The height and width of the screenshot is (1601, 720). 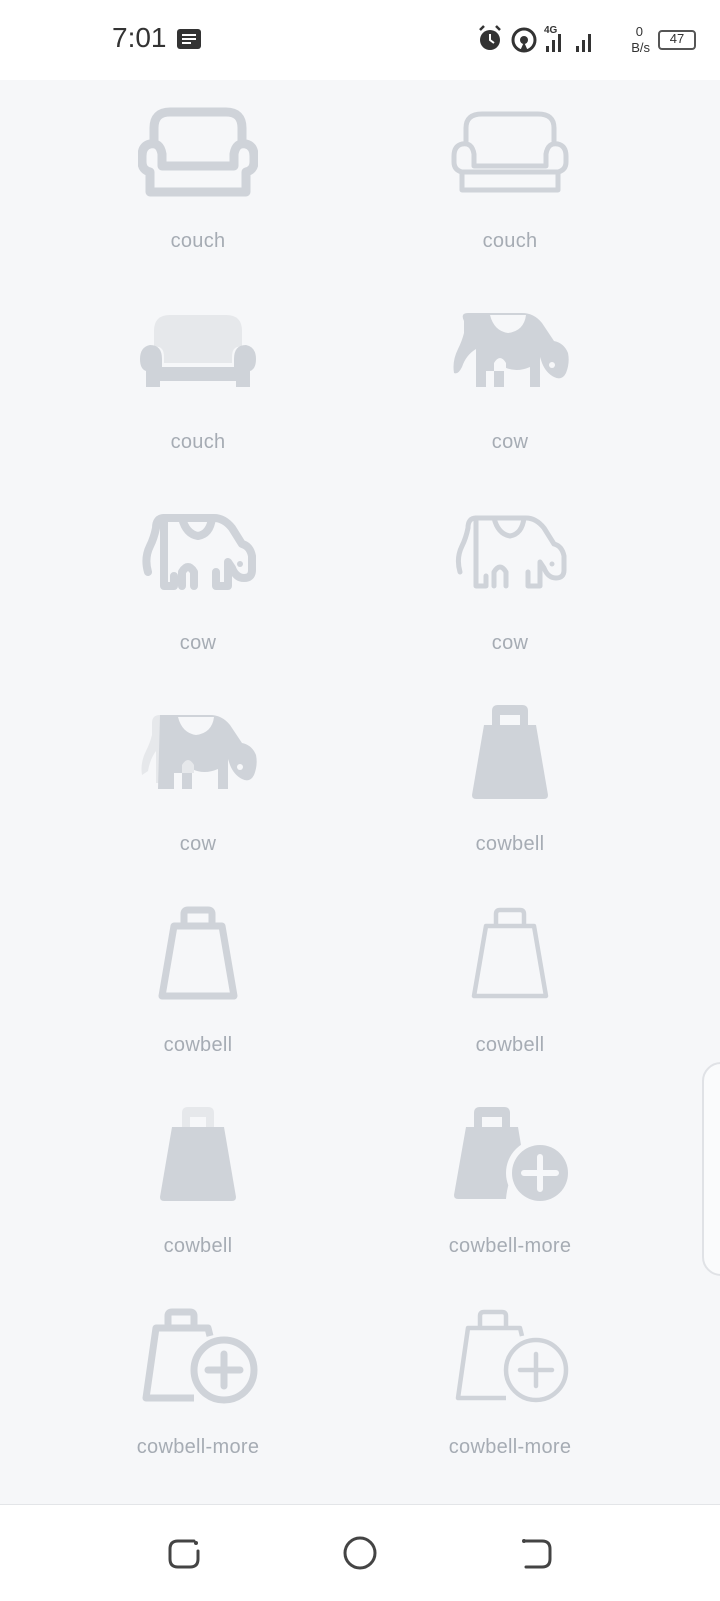 What do you see at coordinates (511, 350) in the screenshot?
I see `cow-solid-icon` at bounding box center [511, 350].